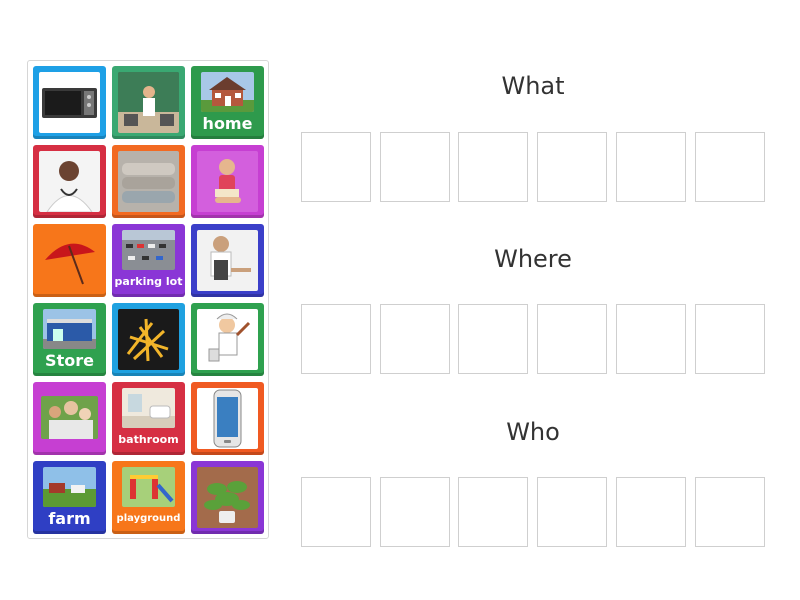 The width and height of the screenshot is (800, 600). I want to click on group-title-what: What, so click(533, 86).